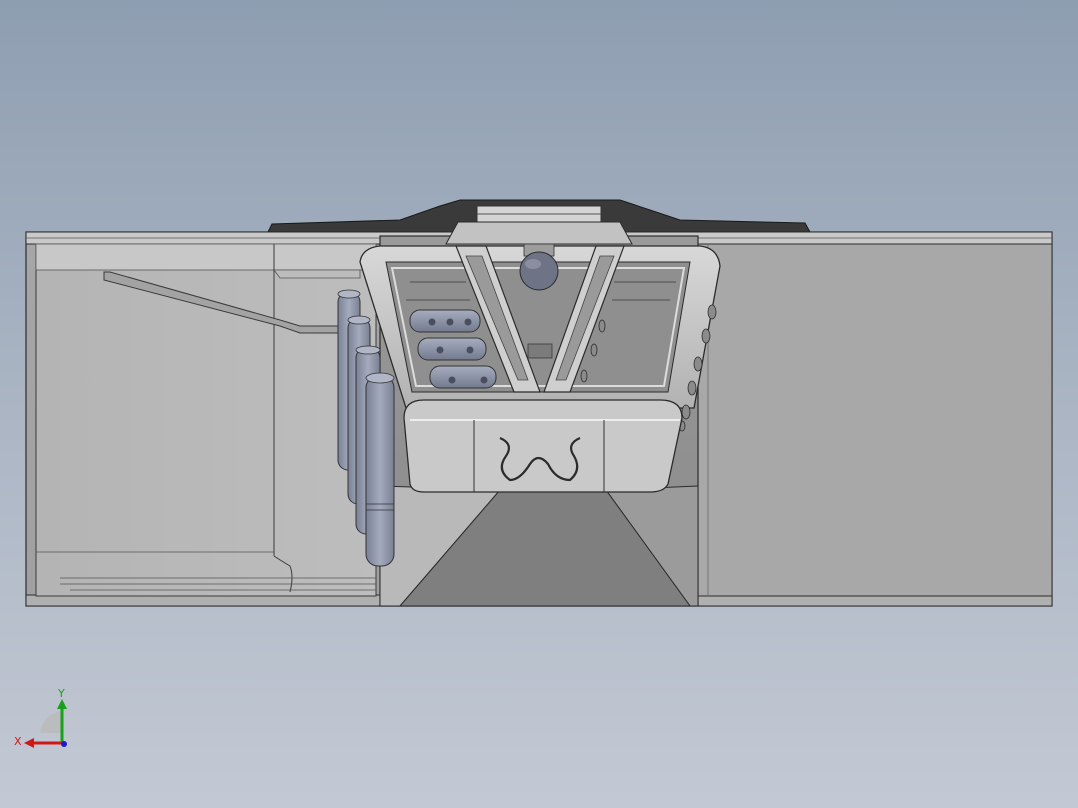  Describe the element at coordinates (875, 420) in the screenshot. I see `right-panel` at that location.